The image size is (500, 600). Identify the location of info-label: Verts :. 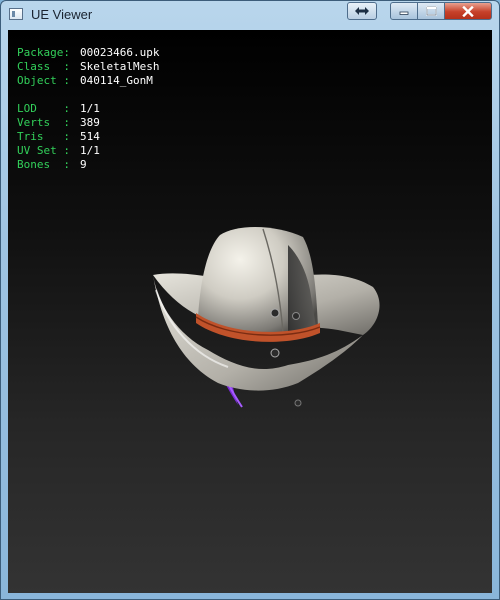
(43, 122).